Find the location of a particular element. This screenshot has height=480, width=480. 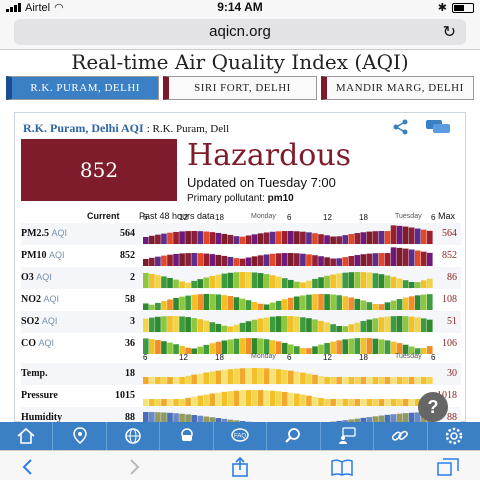

tabs-icon is located at coordinates (448, 467).